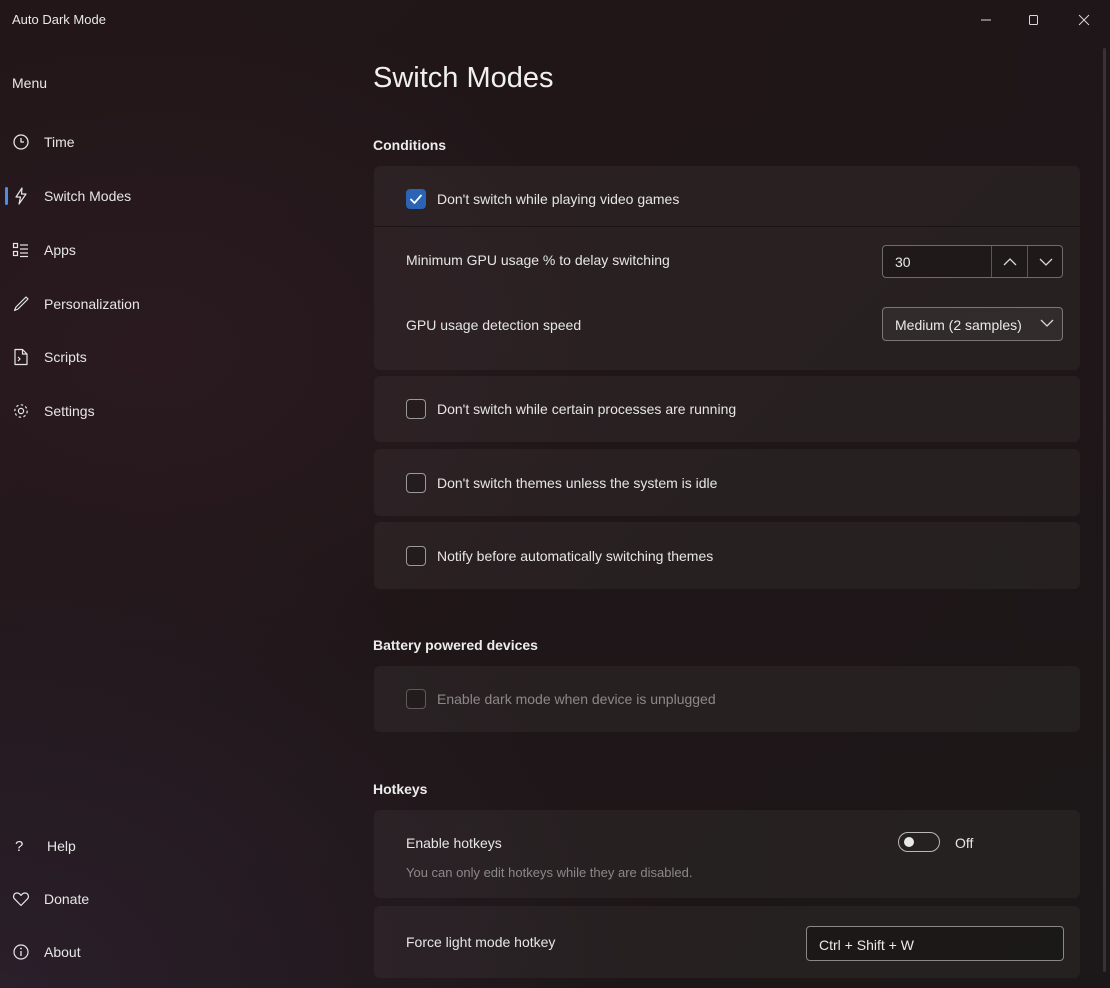 This screenshot has width=1110, height=988. What do you see at coordinates (416, 556) in the screenshot?
I see `notify-checkbox` at bounding box center [416, 556].